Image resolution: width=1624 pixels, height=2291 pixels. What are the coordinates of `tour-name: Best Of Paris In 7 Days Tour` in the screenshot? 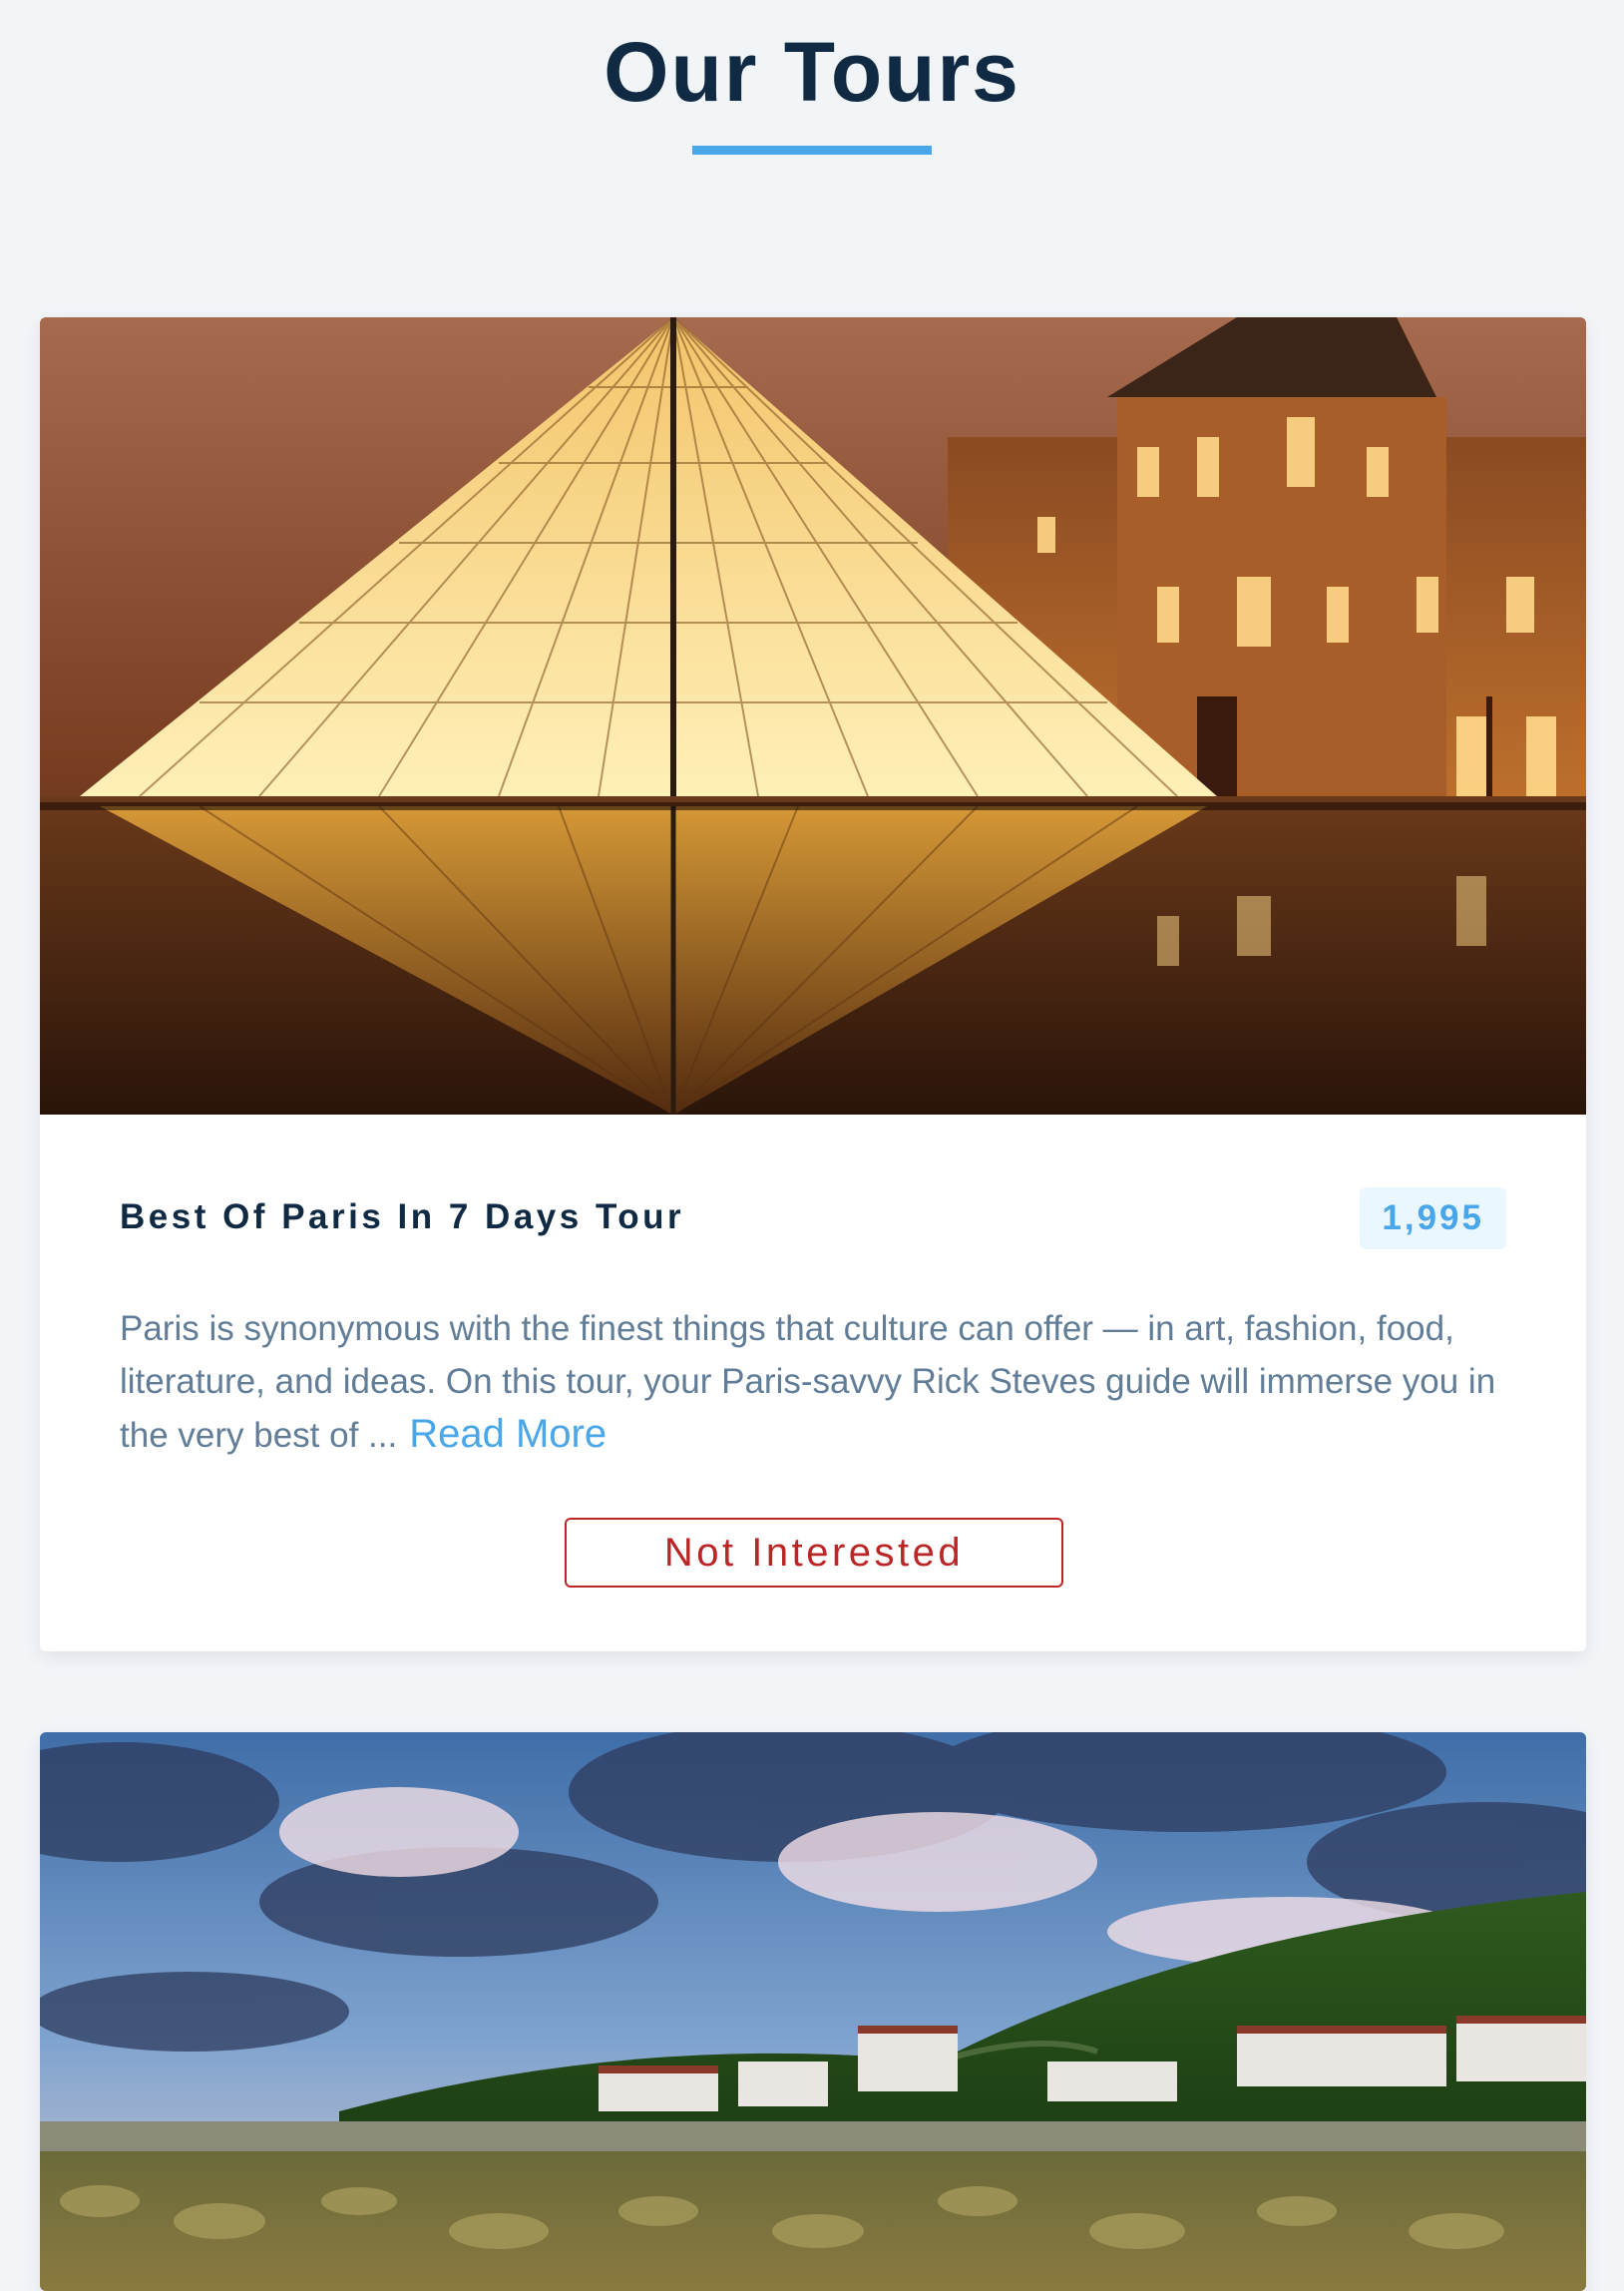 It's located at (402, 1216).